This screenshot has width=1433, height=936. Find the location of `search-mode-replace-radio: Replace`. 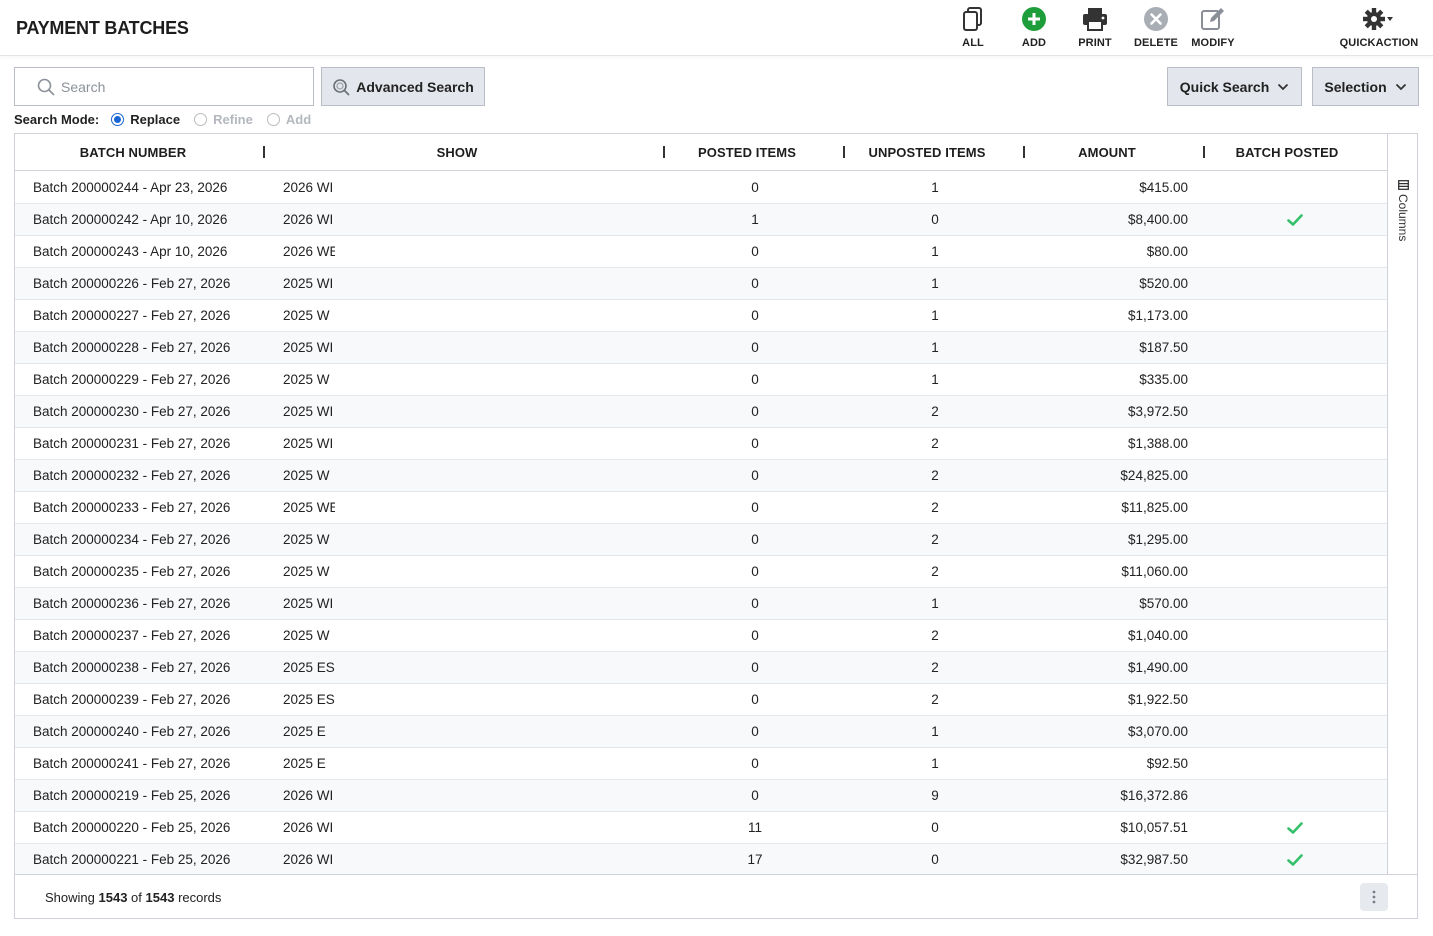

search-mode-replace-radio: Replace is located at coordinates (145, 119).